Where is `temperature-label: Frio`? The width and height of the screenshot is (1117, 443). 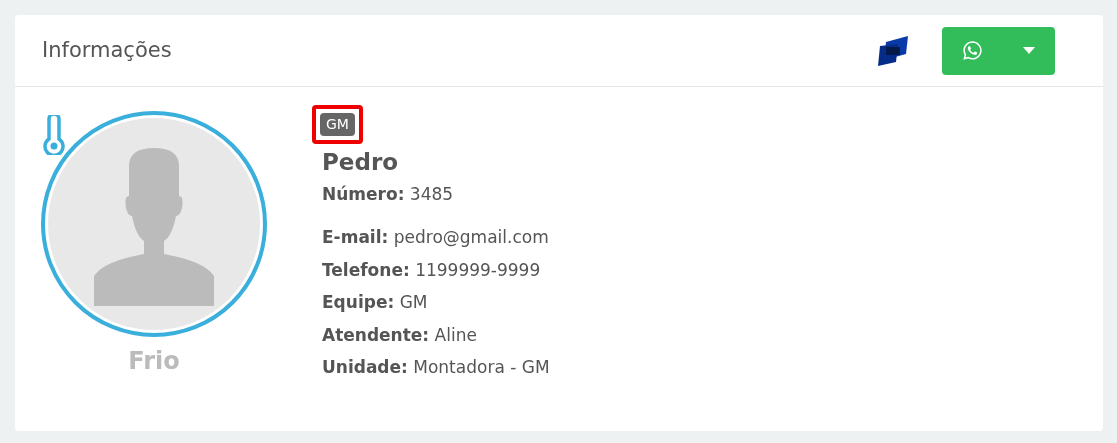
temperature-label: Frio is located at coordinates (154, 361).